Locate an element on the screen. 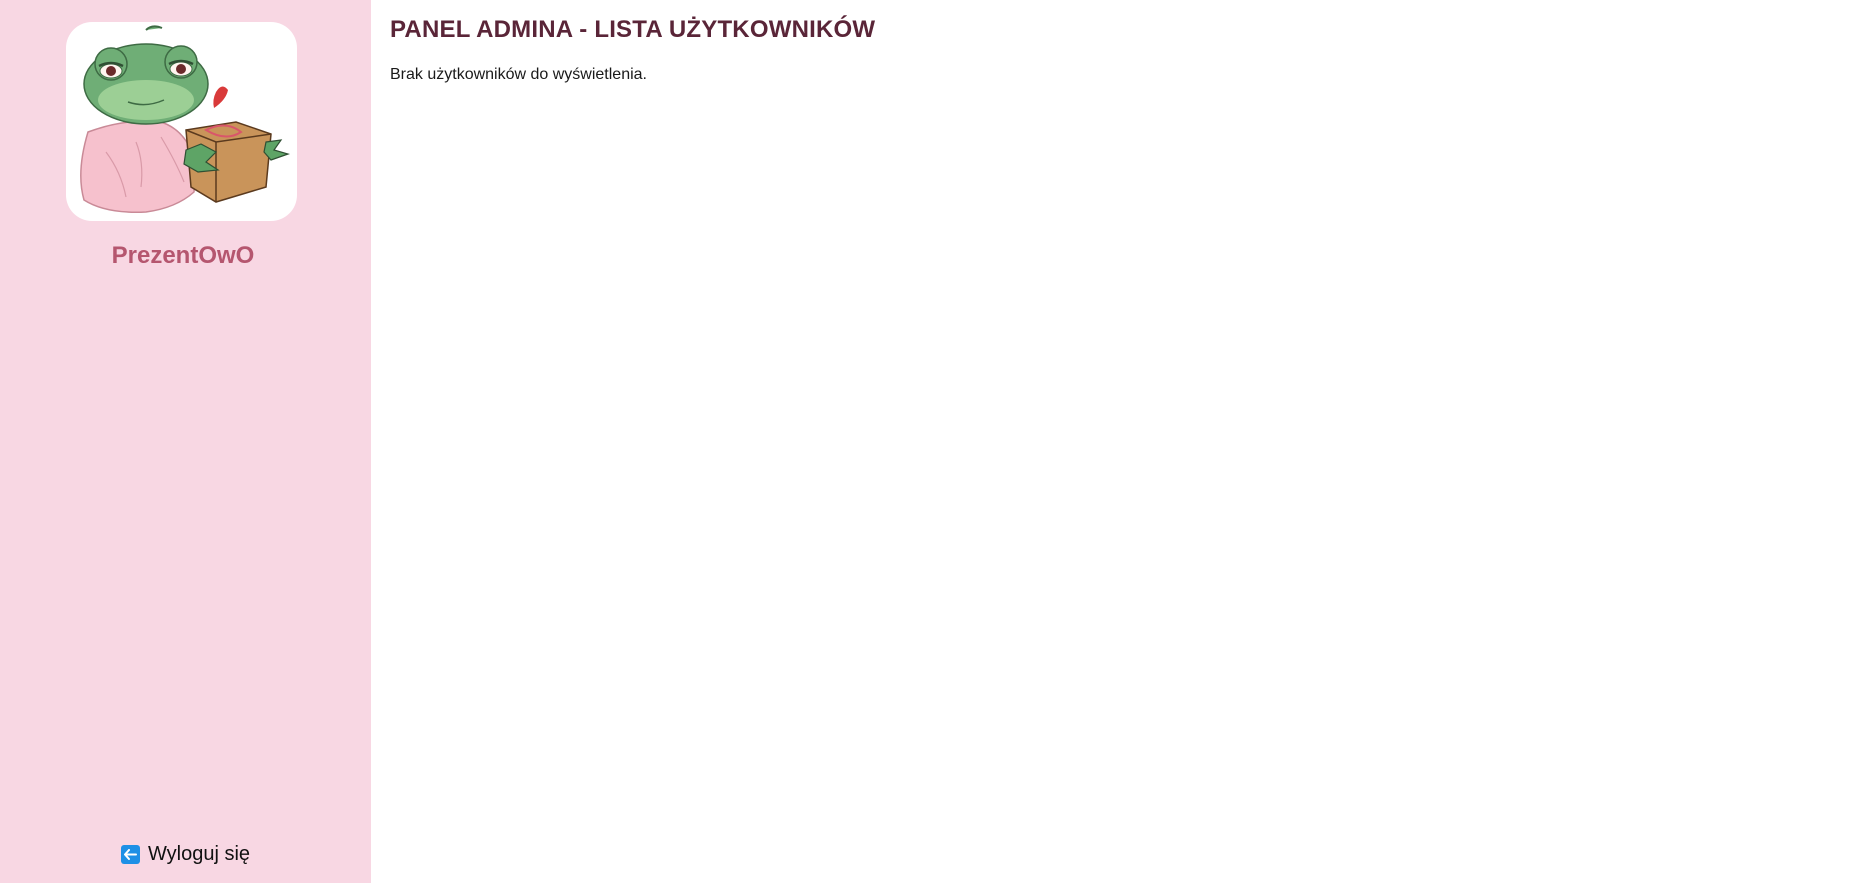 The width and height of the screenshot is (1865, 883). empty-users-message: Brak użytkowników do wyświetlenia. is located at coordinates (518, 74).